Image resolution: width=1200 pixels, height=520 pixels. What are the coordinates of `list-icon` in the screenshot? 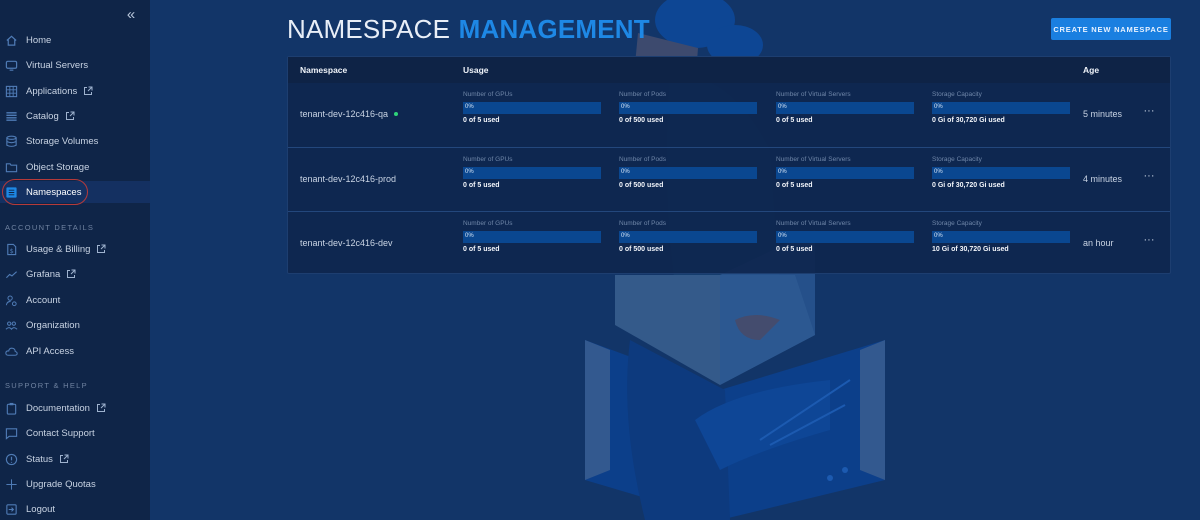 It's located at (11, 116).